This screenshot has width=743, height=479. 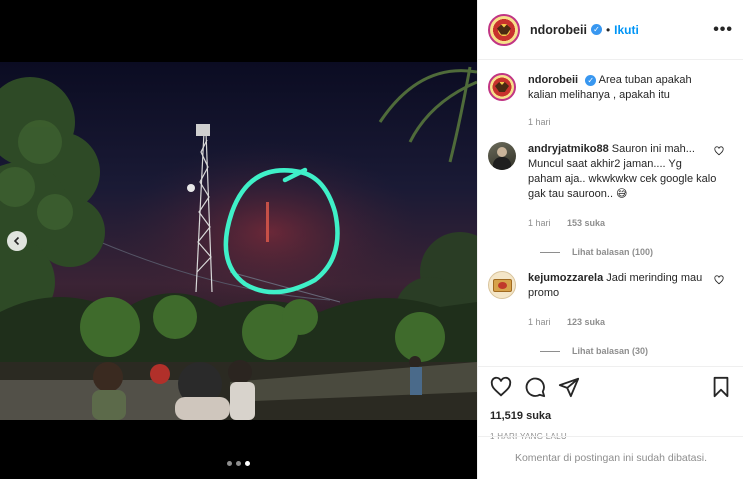 What do you see at coordinates (558, 30) in the screenshot?
I see `author-username: ndorobeii` at bounding box center [558, 30].